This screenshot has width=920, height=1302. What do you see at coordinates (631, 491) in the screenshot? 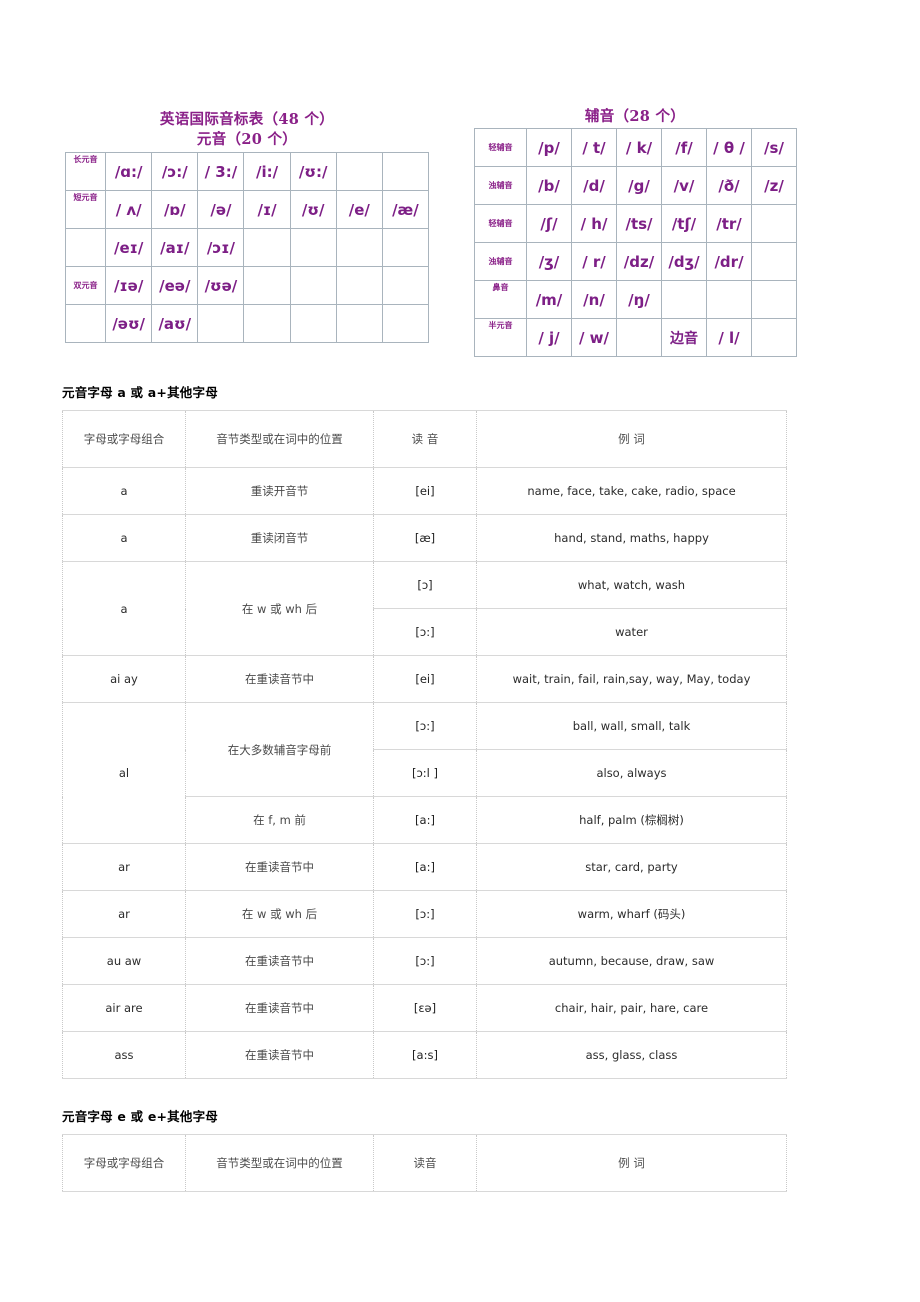
I see `cell-words: name, face, take, cake, radio, space` at bounding box center [631, 491].